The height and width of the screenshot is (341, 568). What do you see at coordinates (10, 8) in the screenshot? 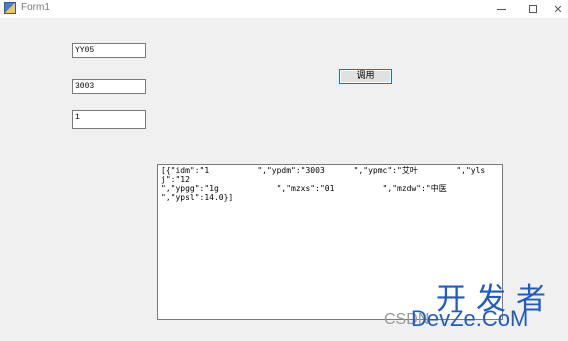
I see `app-icon` at bounding box center [10, 8].